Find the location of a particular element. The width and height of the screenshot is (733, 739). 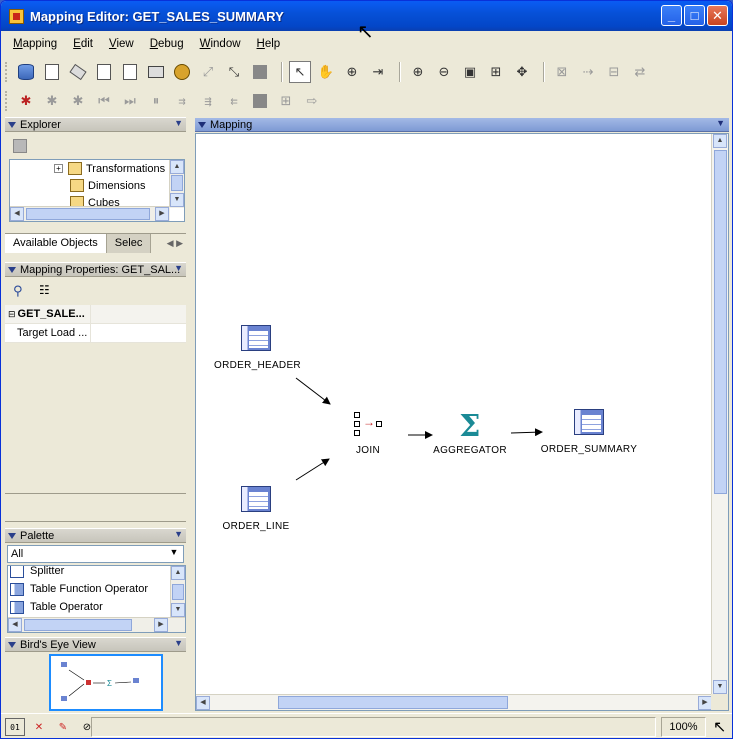

canvas-vertical-scrollbar: ▲ ▼ is located at coordinates (719, 415).